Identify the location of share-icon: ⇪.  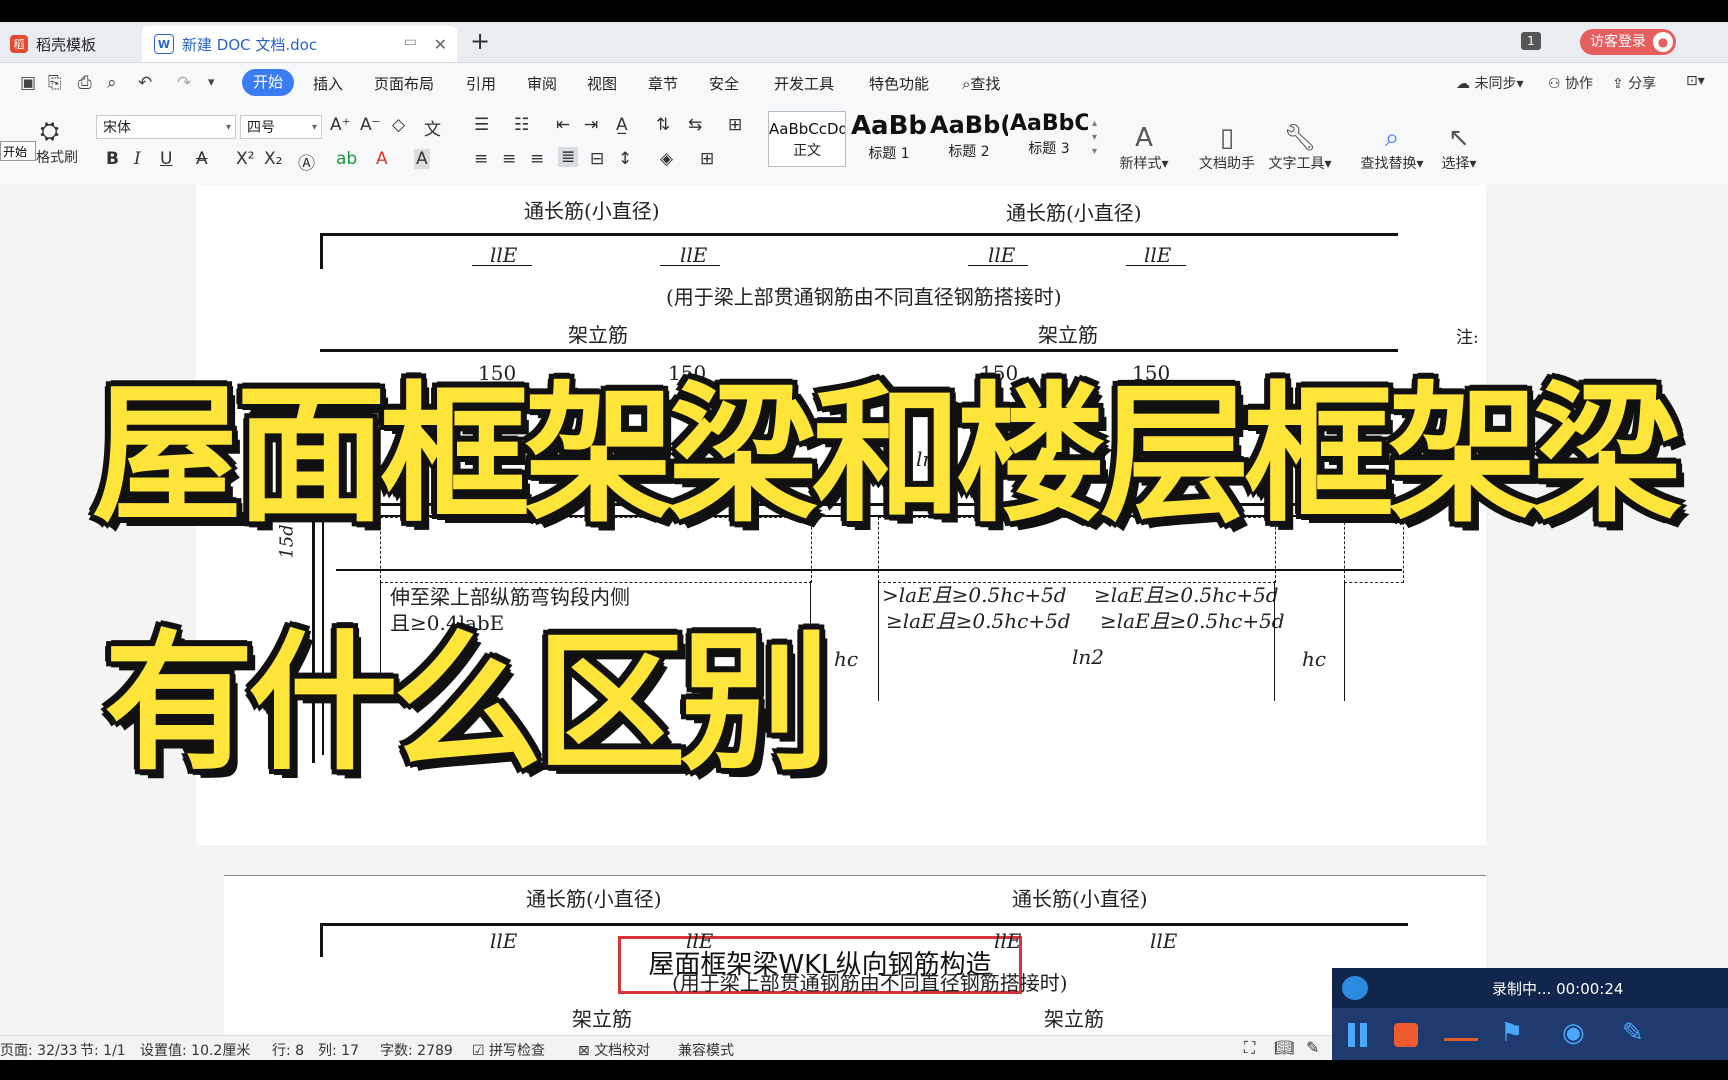
(1618, 84).